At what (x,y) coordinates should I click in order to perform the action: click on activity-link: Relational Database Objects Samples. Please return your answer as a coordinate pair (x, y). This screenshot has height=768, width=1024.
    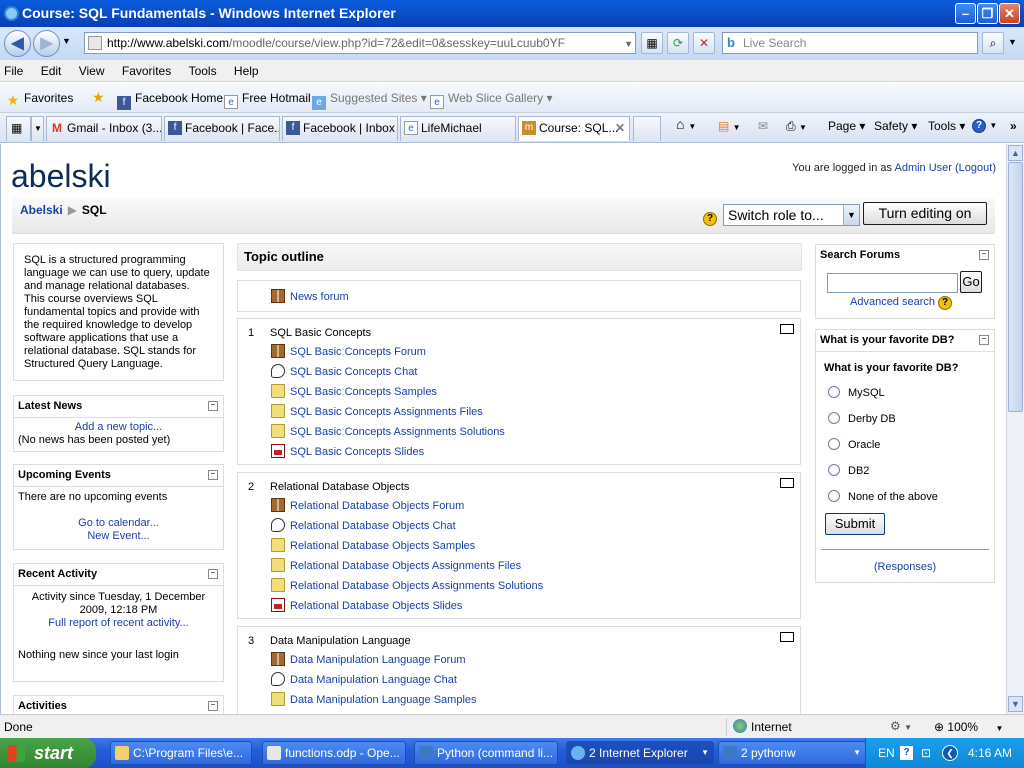
    Looking at the image, I should click on (382, 546).